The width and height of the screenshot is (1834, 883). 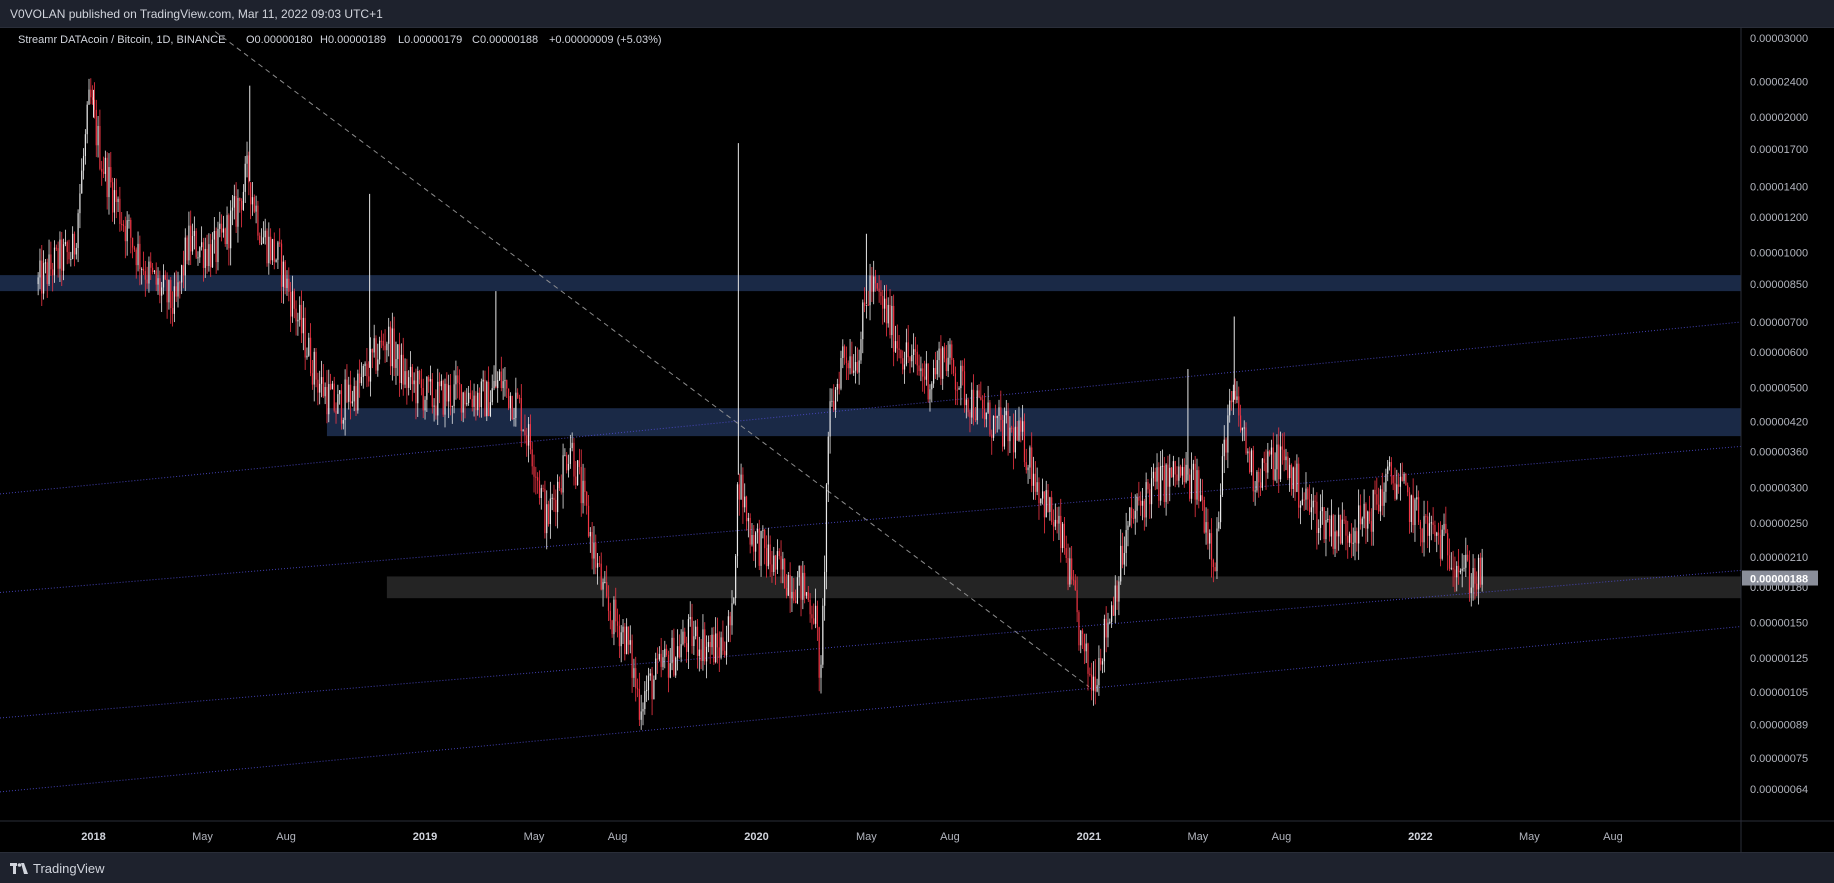 I want to click on y-tick-label: 0.00000850, so click(x=1779, y=285).